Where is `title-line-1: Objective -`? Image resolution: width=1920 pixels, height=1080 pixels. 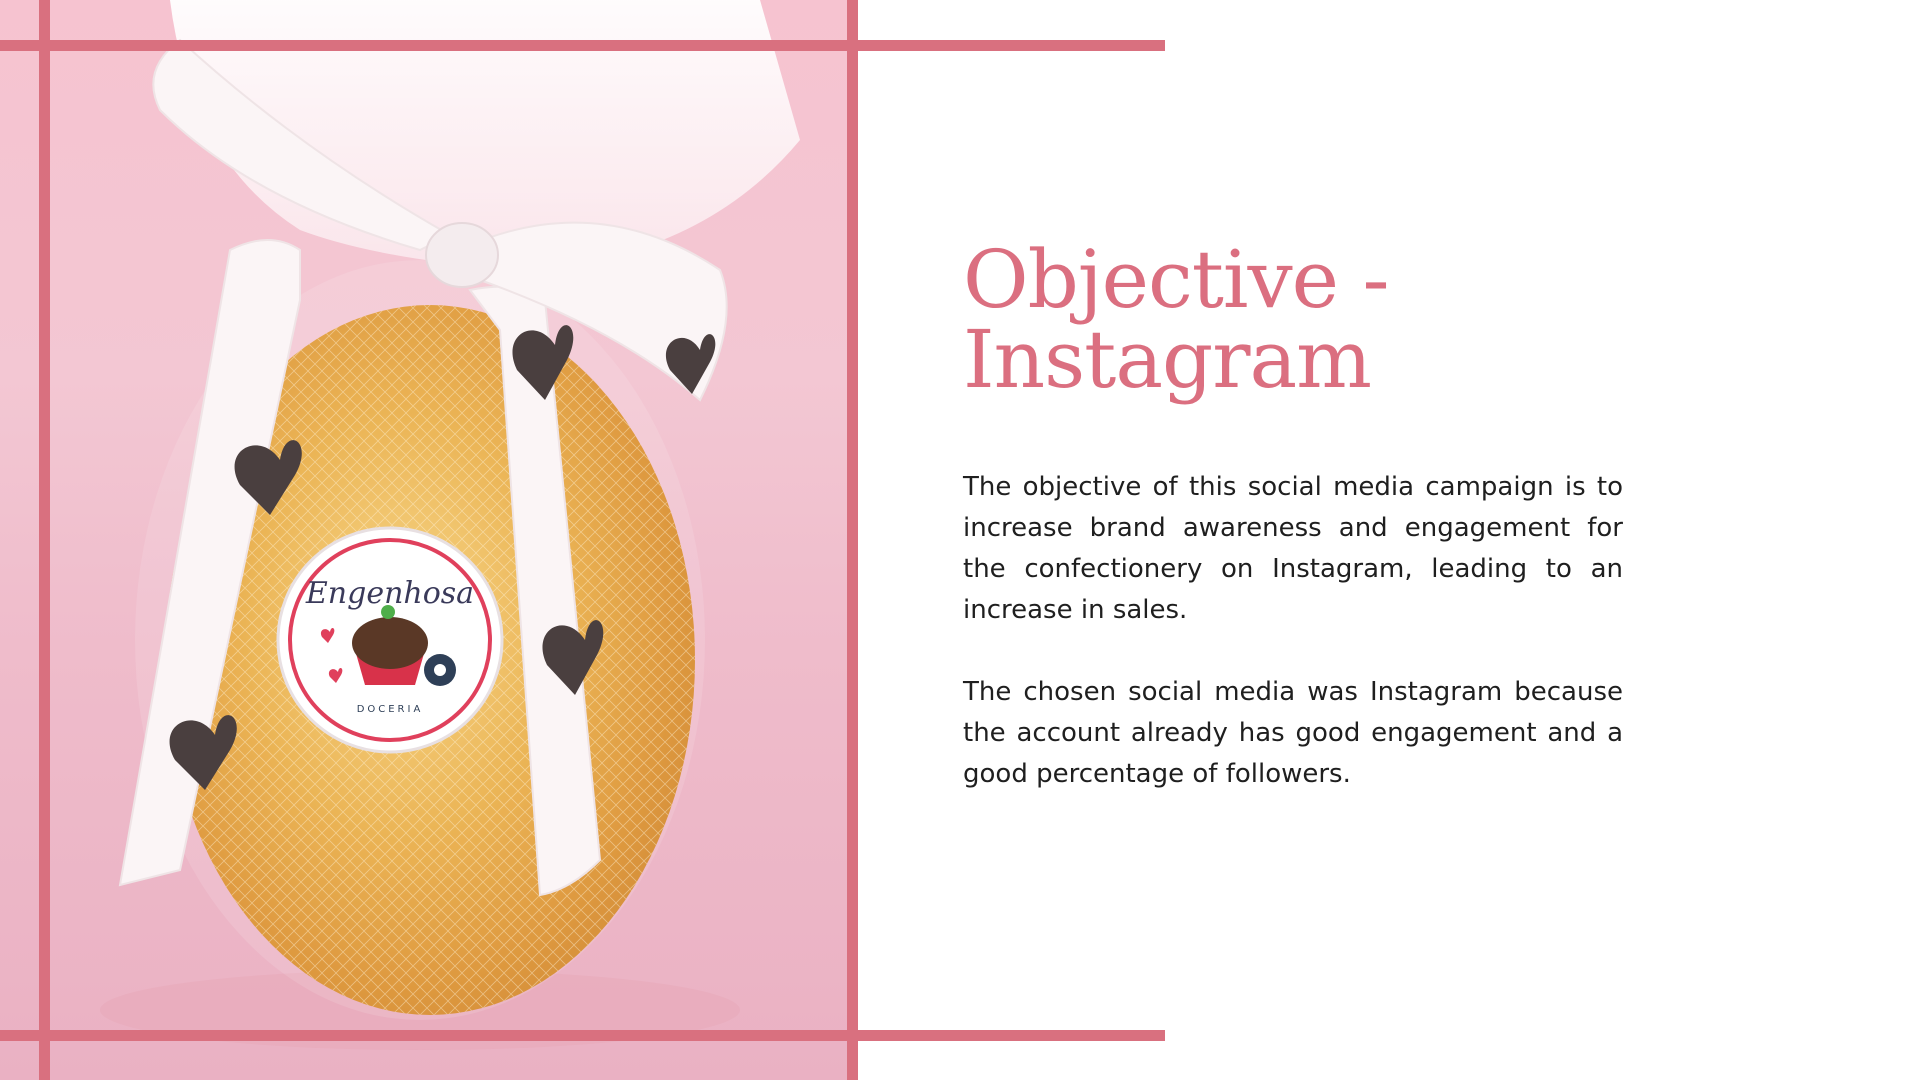 title-line-1: Objective - is located at coordinates (1176, 279).